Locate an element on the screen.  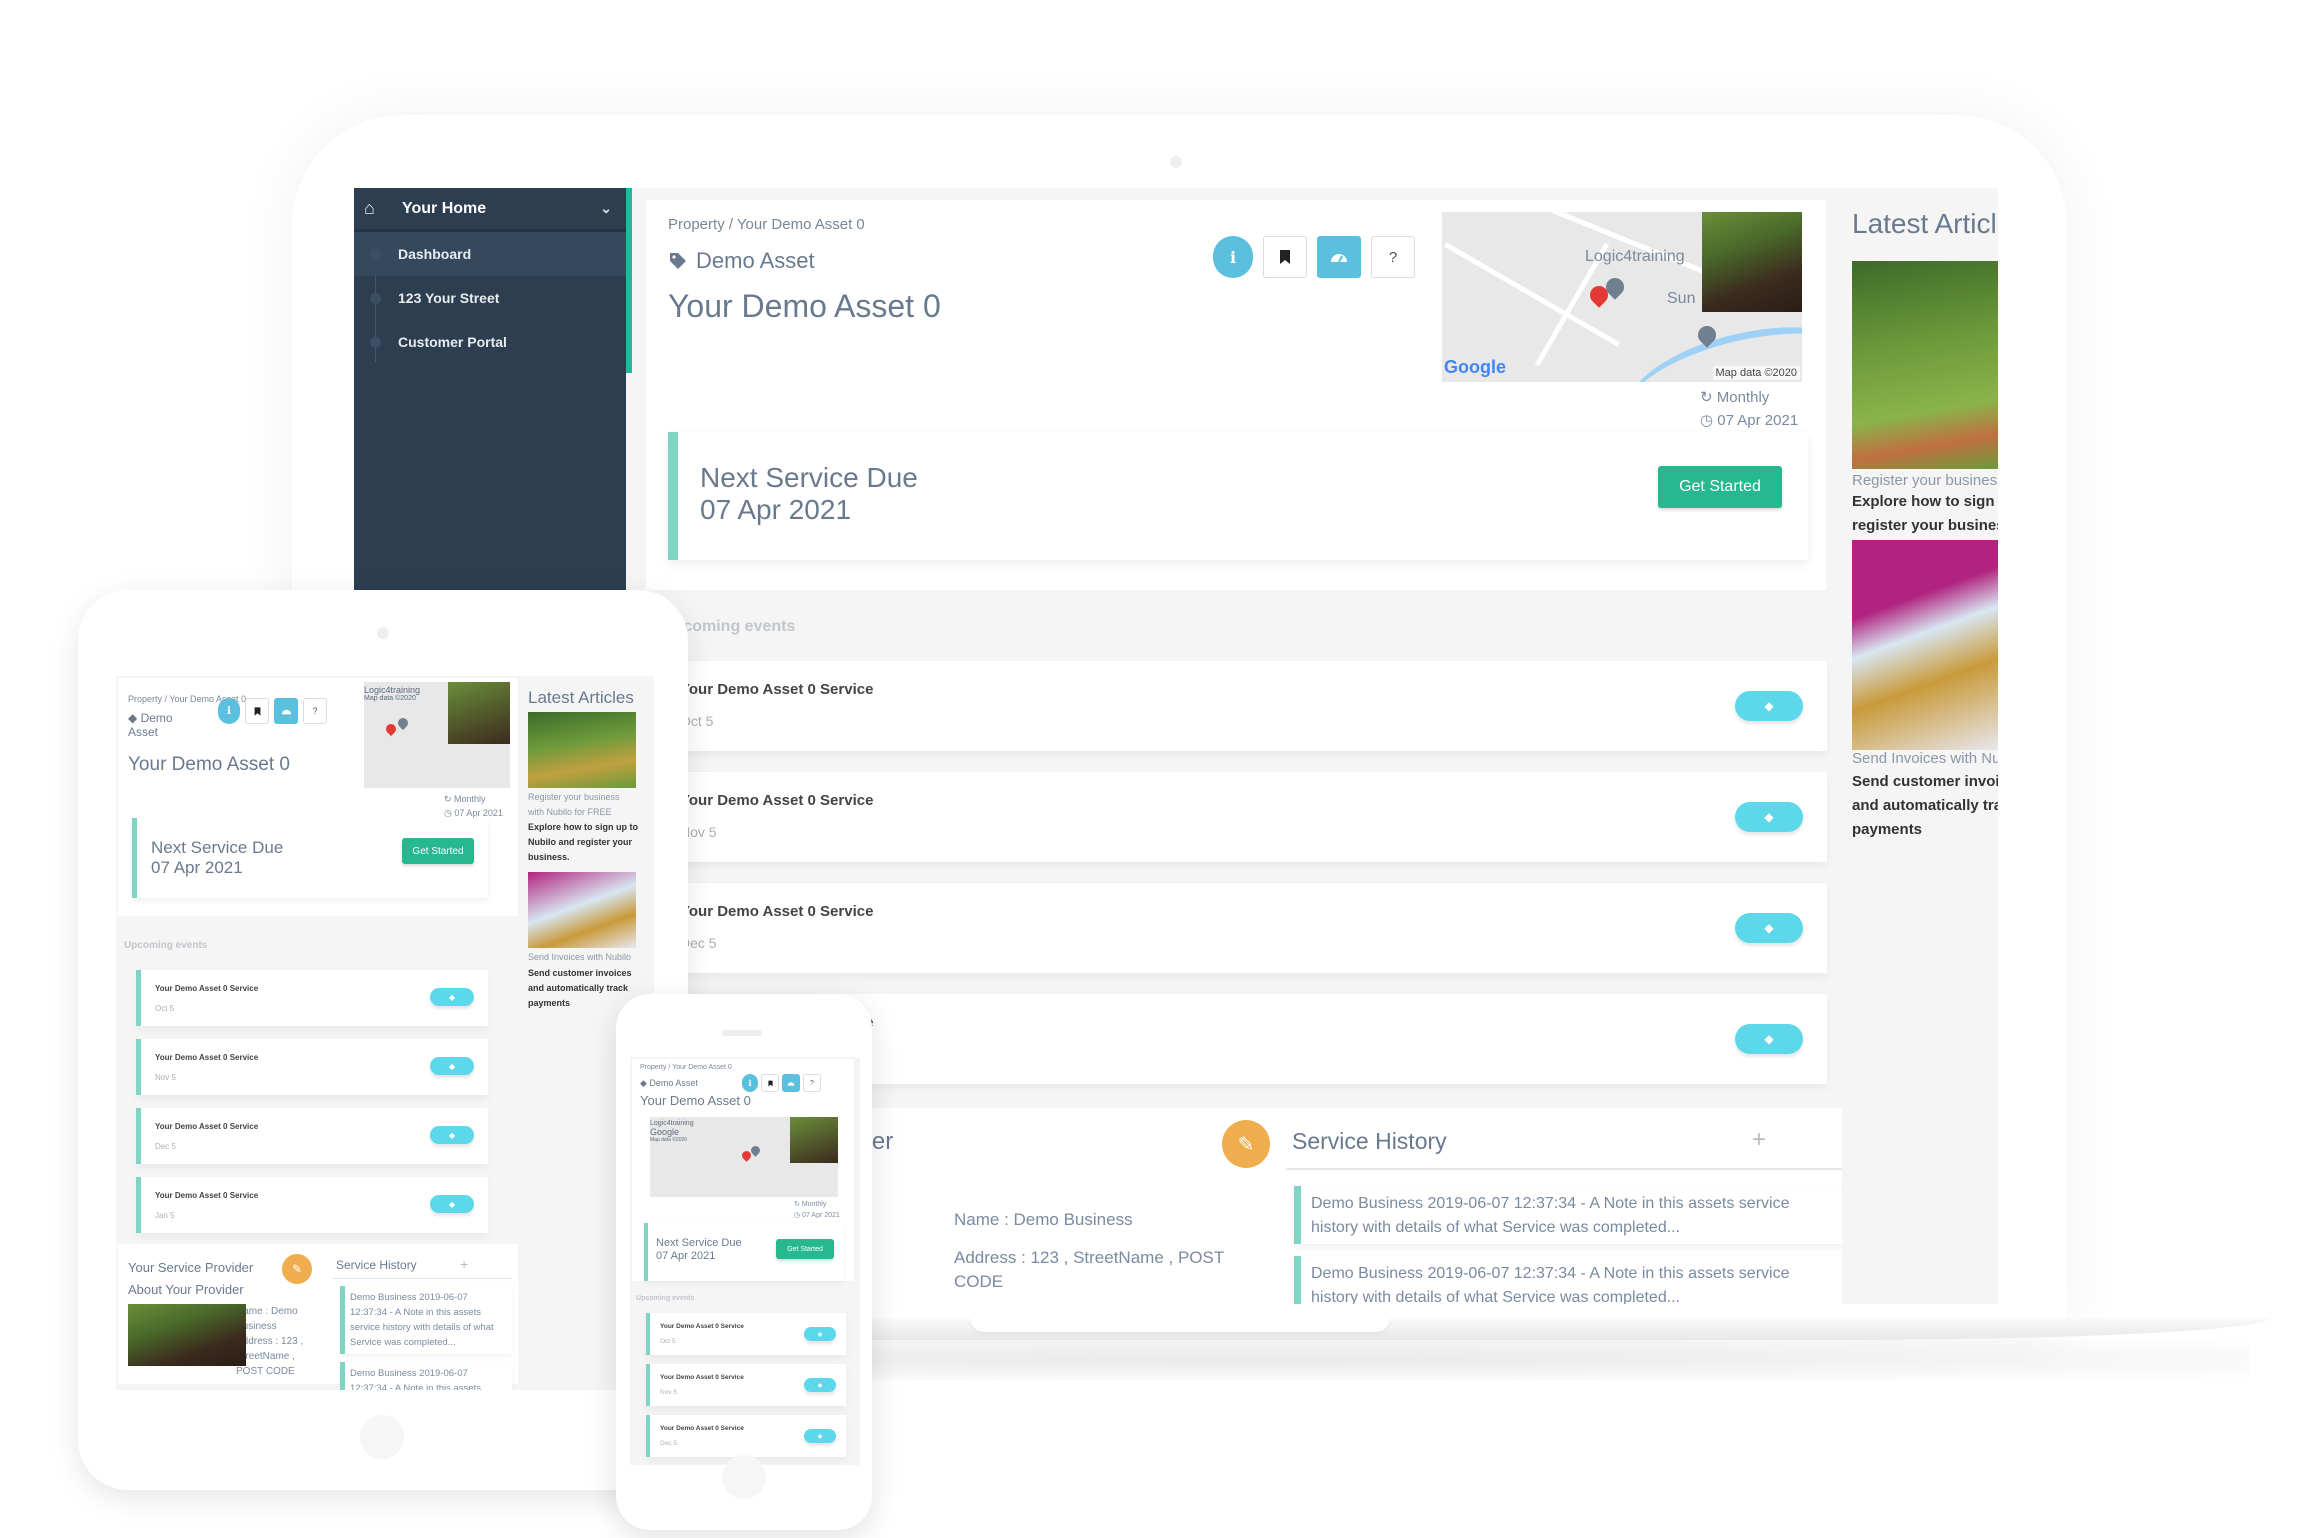
sidebar-item-customer-portal: Customer Portal is located at coordinates (490, 342).